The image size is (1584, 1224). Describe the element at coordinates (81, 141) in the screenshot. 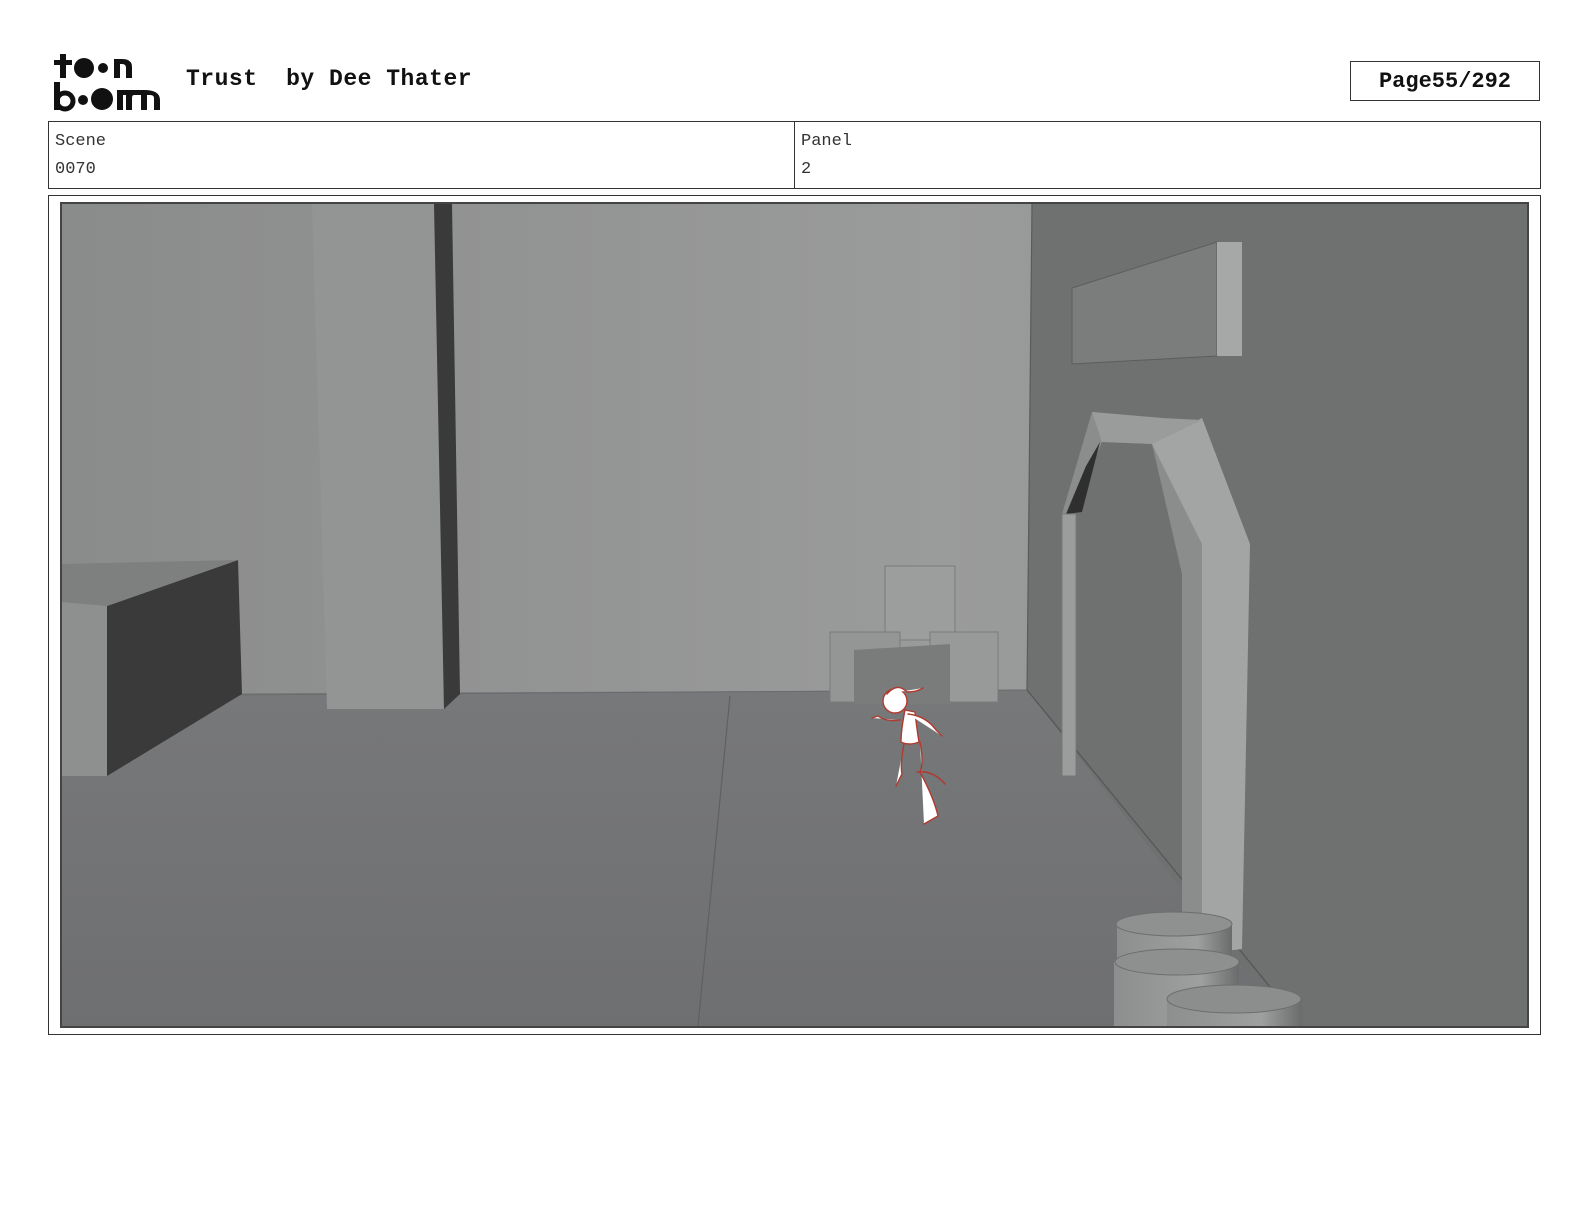

I see `scene-label: Scene` at that location.